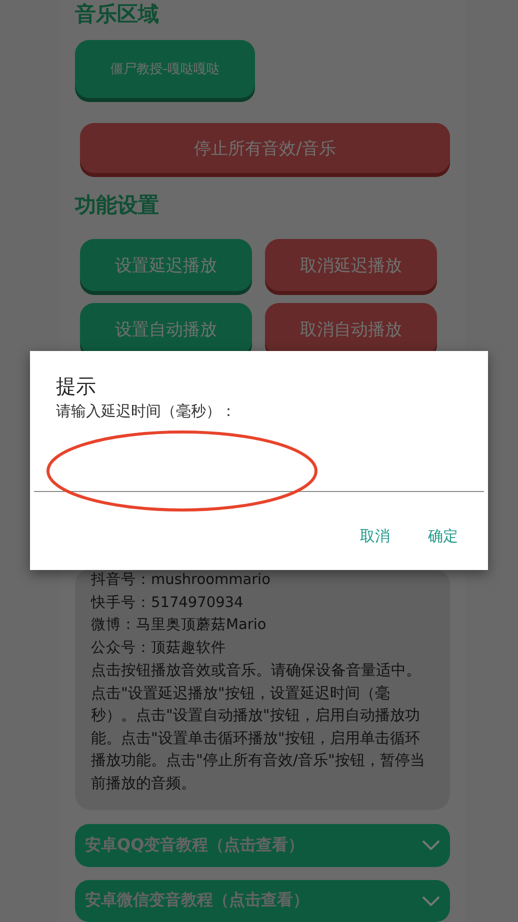 The image size is (518, 922). I want to click on sound-button: 僵尸教授-嘎哒嘎哒, so click(165, 69).